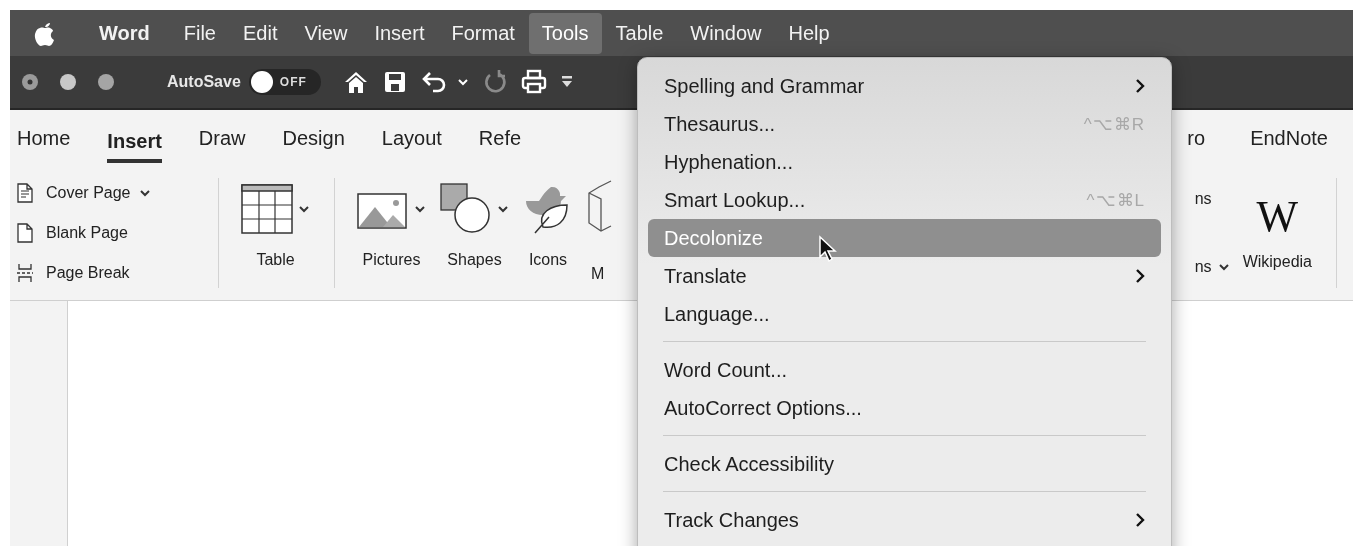 The width and height of the screenshot is (1353, 546). What do you see at coordinates (904, 276) in the screenshot?
I see `menu-item: Translate` at bounding box center [904, 276].